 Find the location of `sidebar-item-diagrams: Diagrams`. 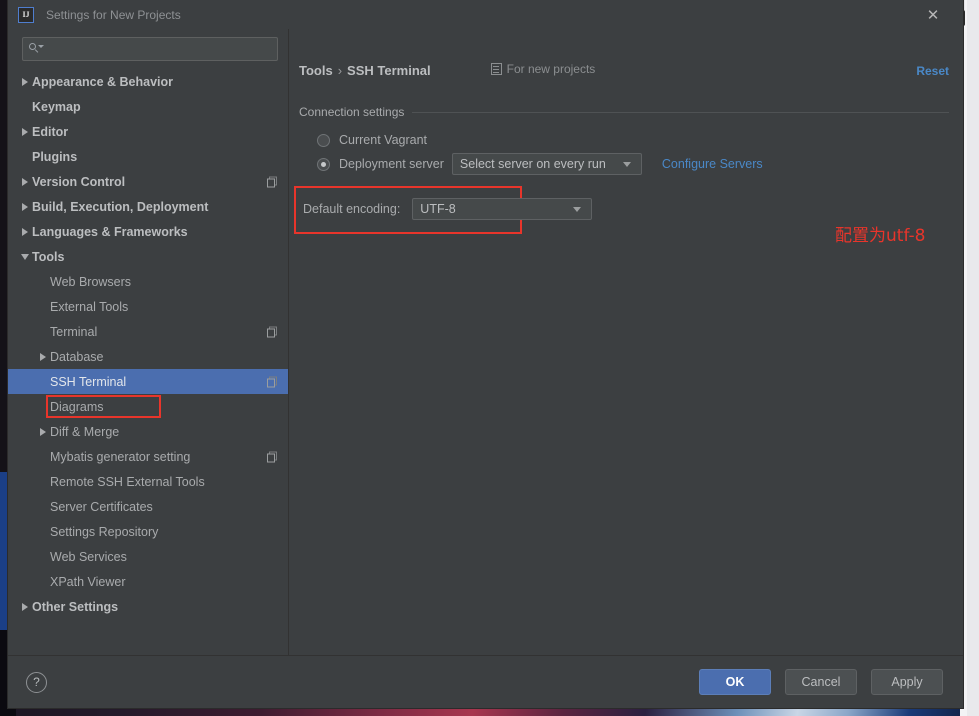

sidebar-item-diagrams: Diagrams is located at coordinates (148, 406).